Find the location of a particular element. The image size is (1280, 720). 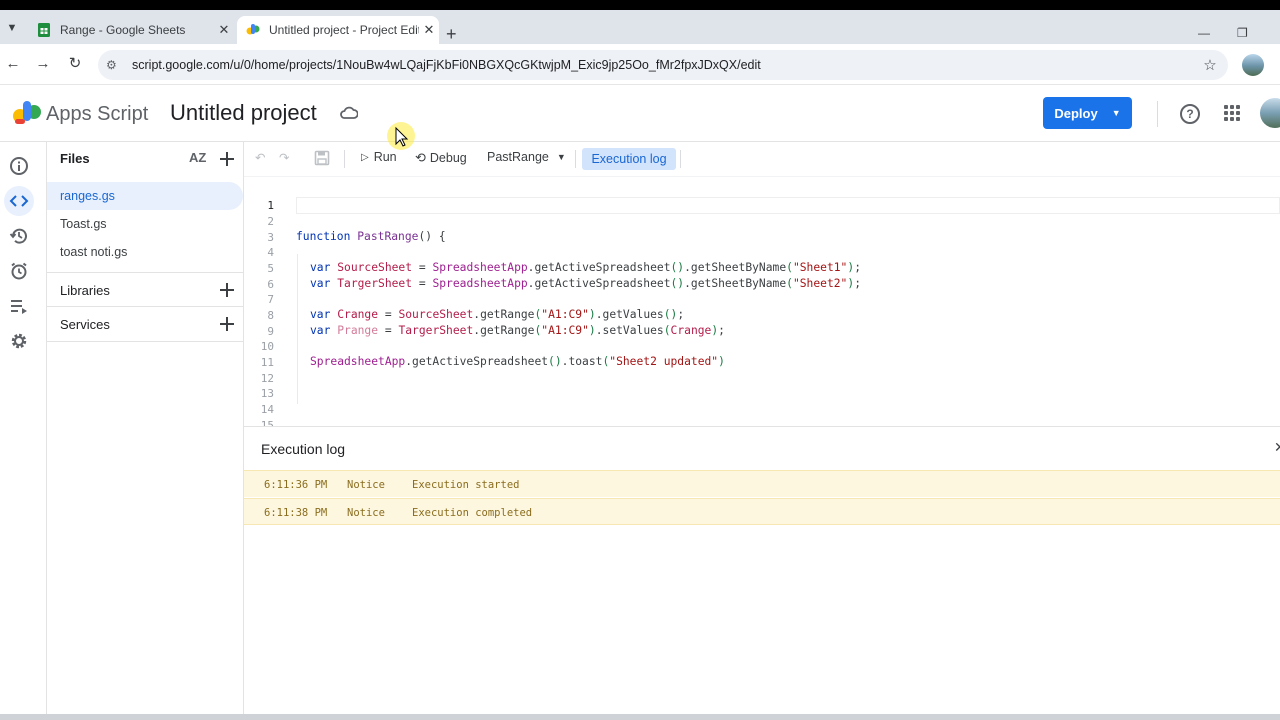

add-service-icon is located at coordinates (227, 324).